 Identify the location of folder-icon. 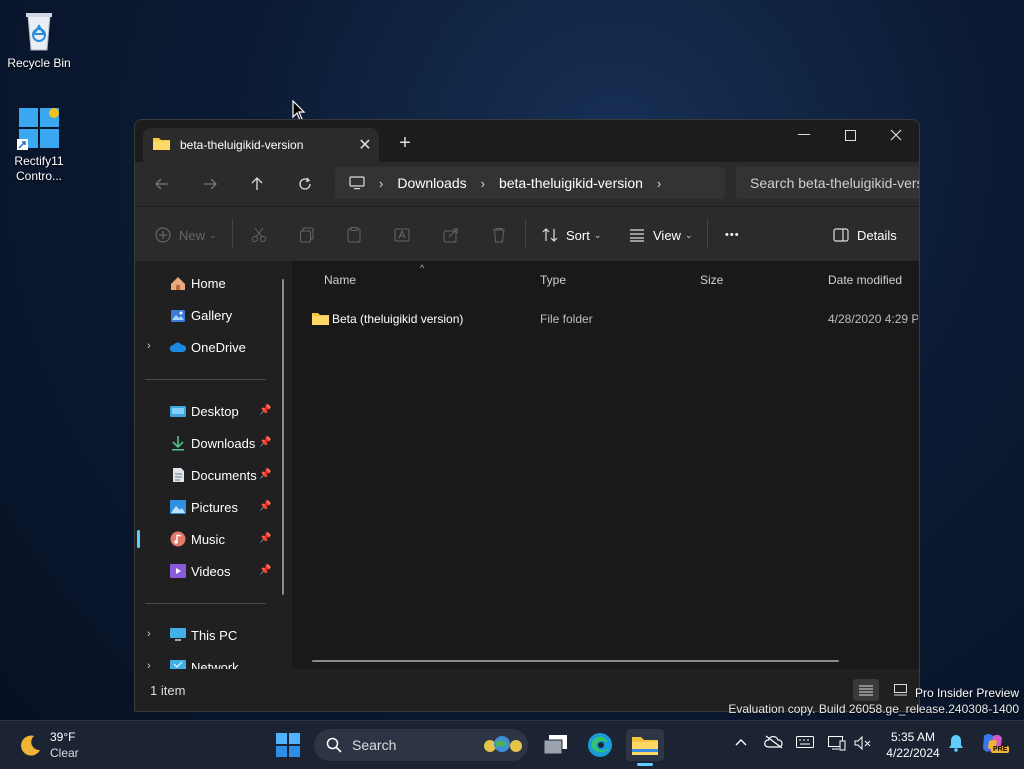
(161, 145).